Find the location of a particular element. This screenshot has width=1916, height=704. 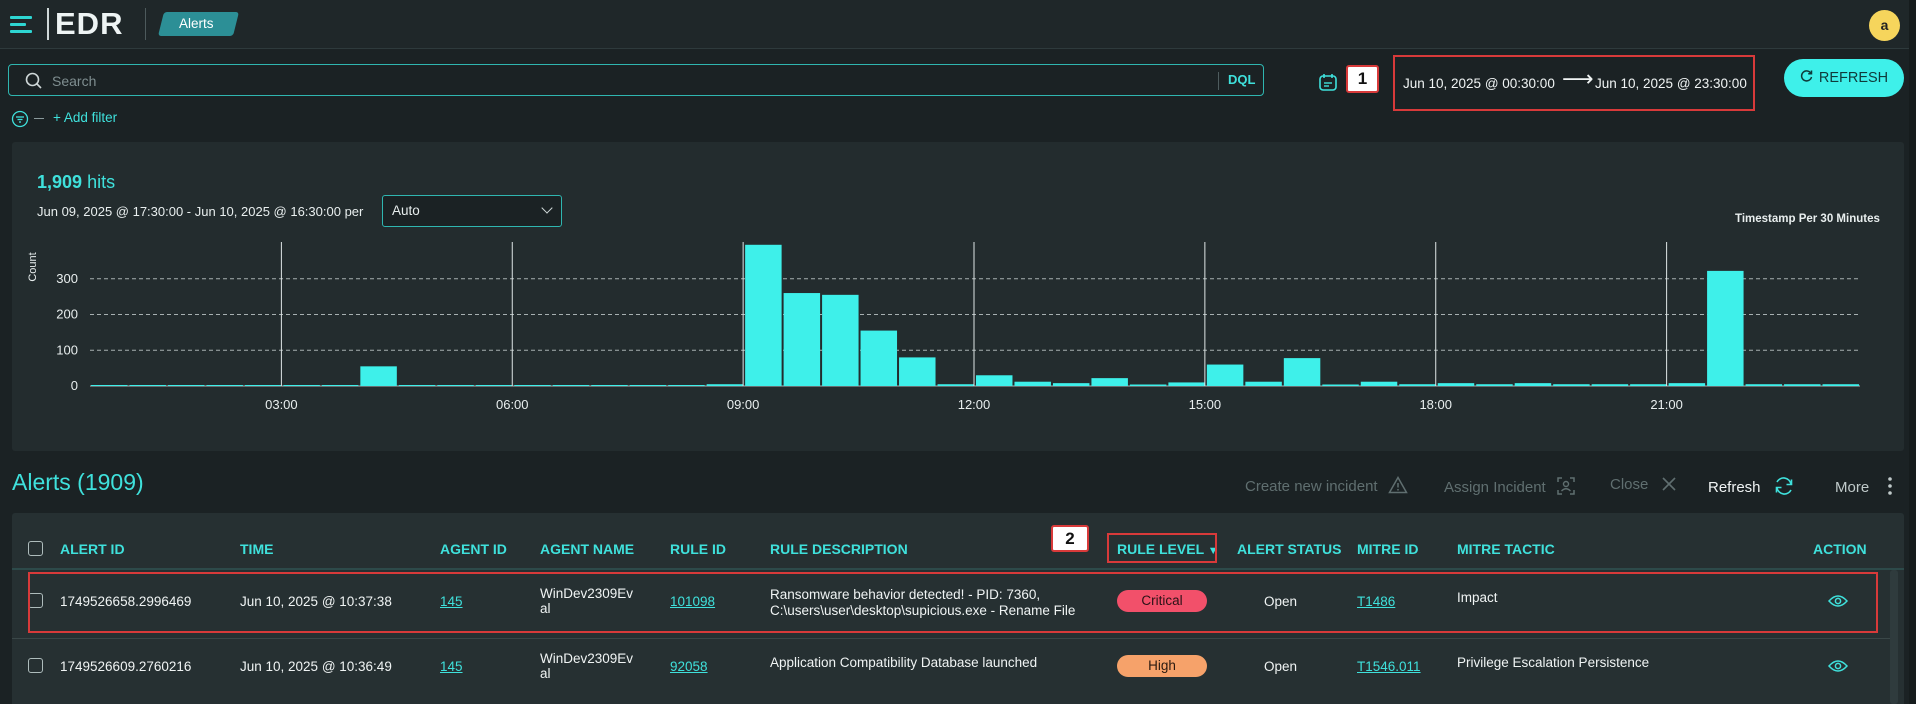

x-tick-label: 18:00 is located at coordinates (1435, 404).